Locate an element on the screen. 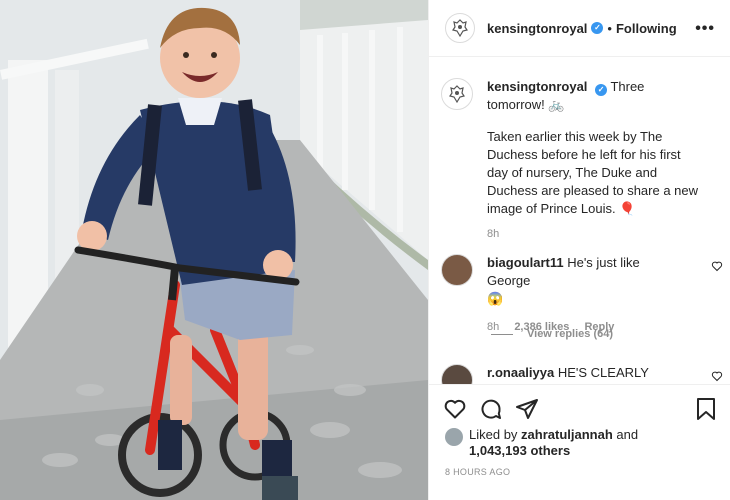 This screenshot has height=500, width=730. comment-item: r.onaaliyya HE'S CLEARLY is located at coordinates (582, 374).